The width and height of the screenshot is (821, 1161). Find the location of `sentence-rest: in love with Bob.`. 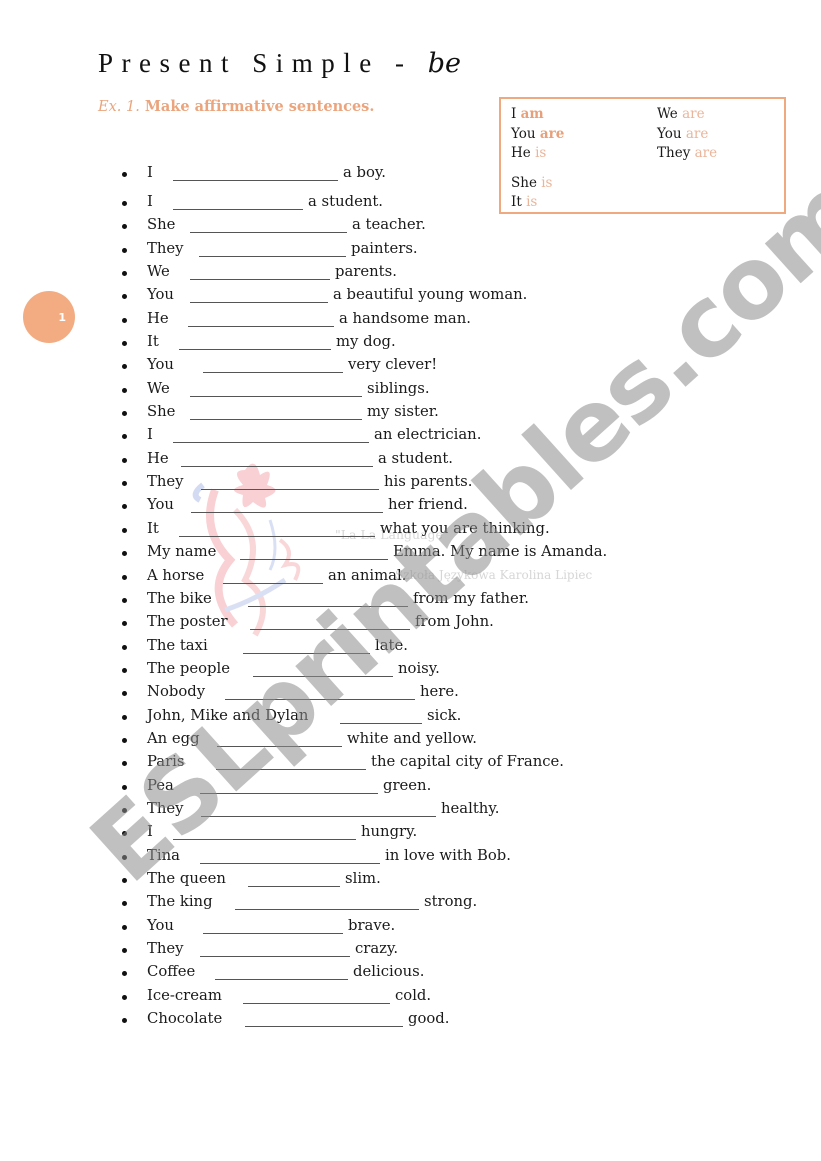

sentence-rest: in love with Bob. is located at coordinates (448, 855).